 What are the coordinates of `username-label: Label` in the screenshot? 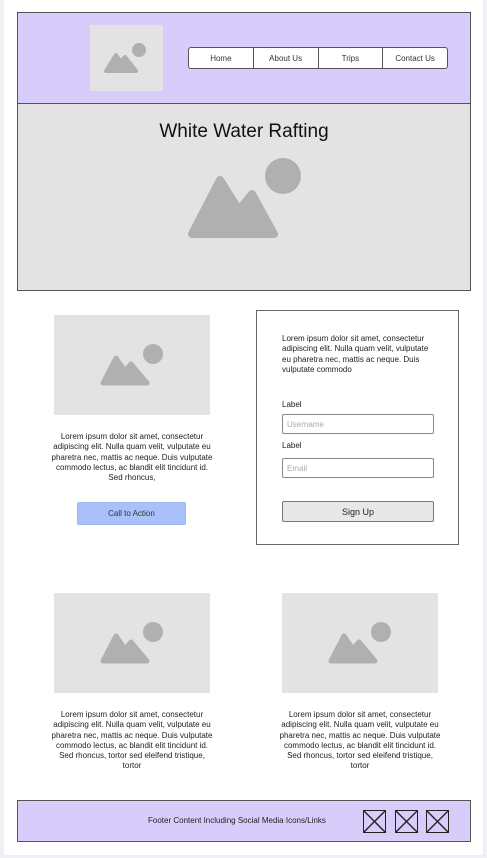 It's located at (292, 404).